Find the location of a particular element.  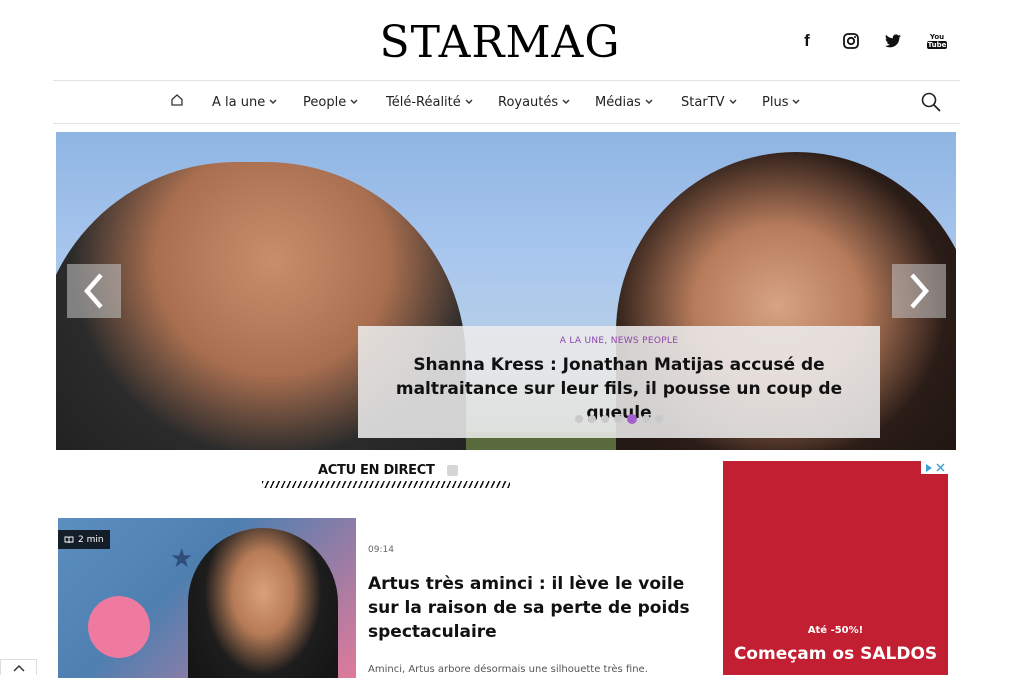

instagram-link is located at coordinates (851, 41).